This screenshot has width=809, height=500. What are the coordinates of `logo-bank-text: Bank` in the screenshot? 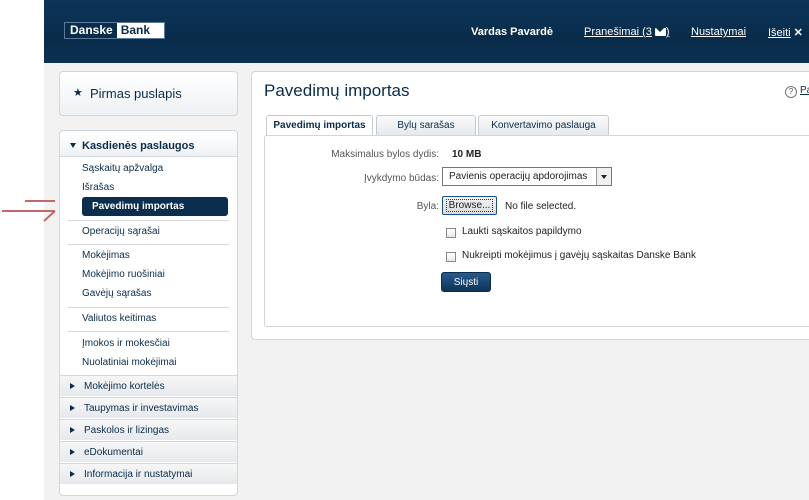 It's located at (135, 30).